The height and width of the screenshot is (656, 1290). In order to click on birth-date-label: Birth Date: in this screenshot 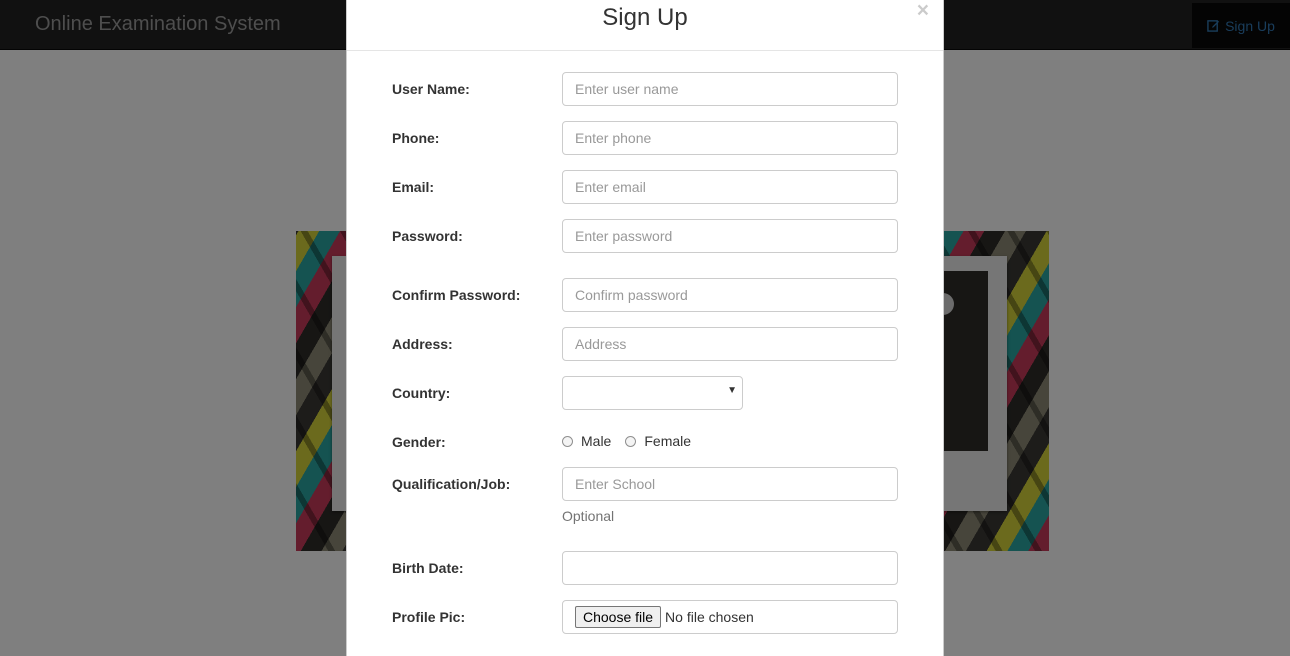, I will do `click(428, 568)`.